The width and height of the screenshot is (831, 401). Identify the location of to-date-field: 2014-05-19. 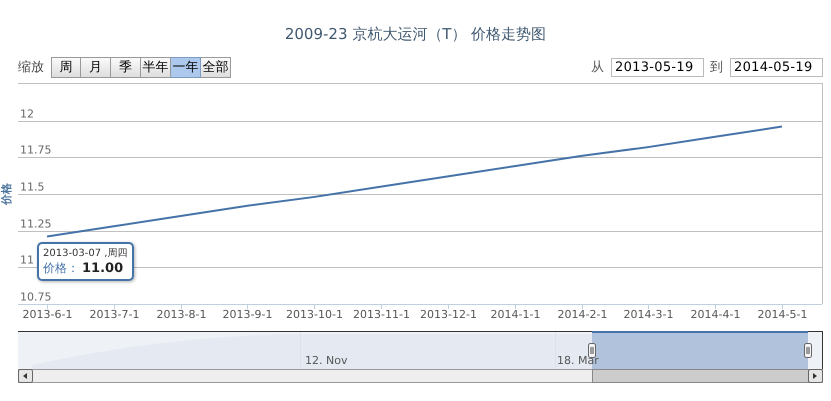
(776, 67).